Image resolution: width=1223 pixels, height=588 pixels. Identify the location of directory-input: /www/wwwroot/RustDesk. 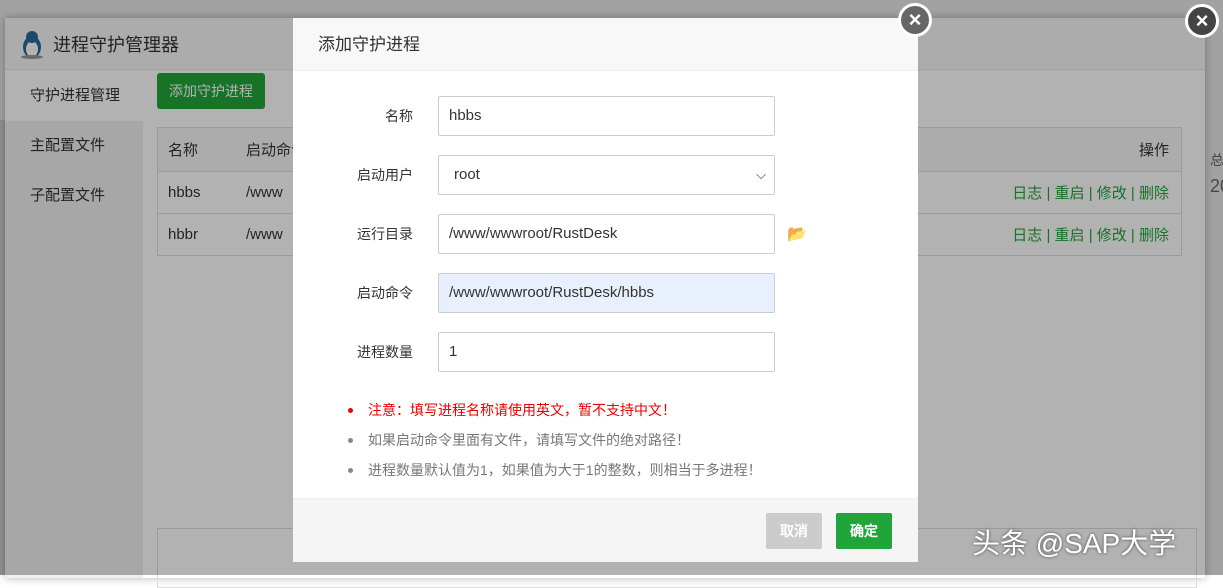
(606, 234).